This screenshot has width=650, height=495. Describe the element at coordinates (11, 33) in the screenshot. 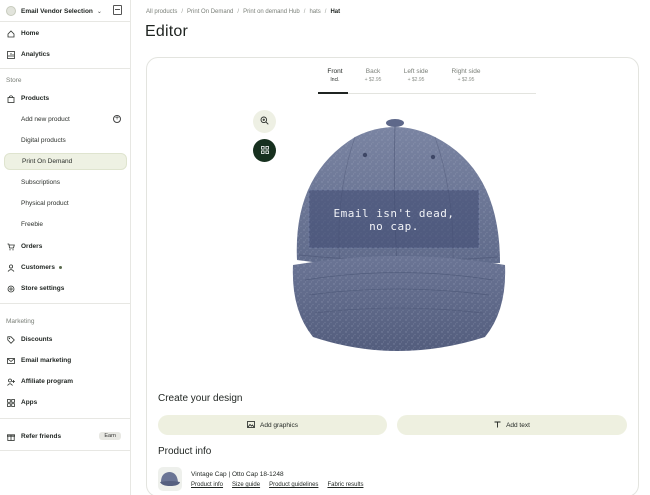

I see `home-icon` at that location.